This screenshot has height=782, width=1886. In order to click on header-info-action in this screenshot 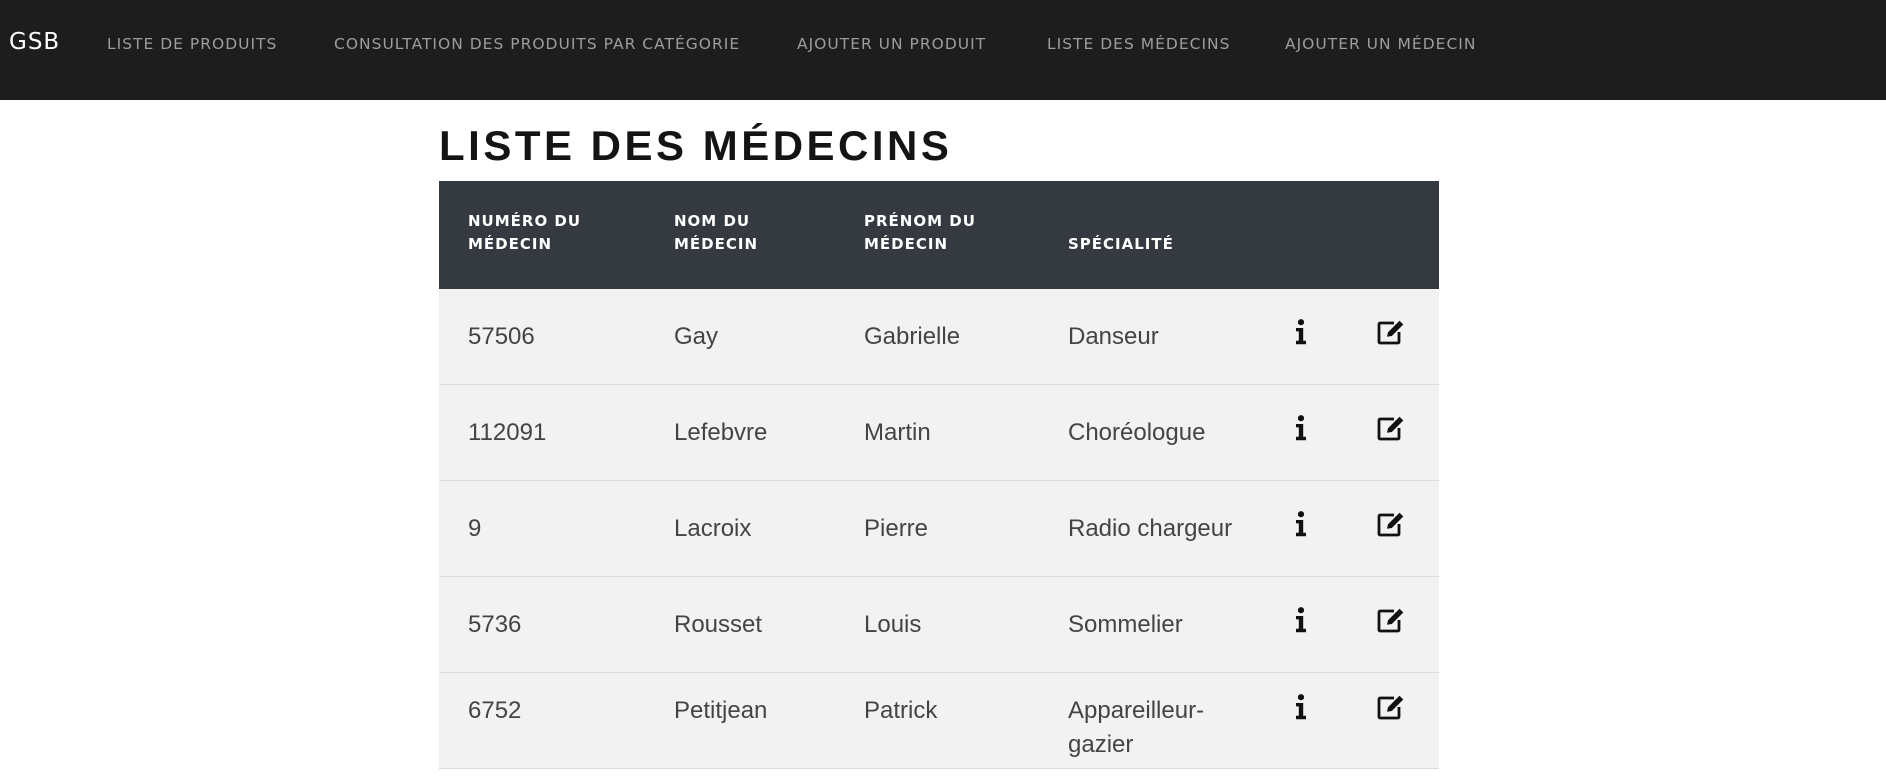, I will do `click(1301, 235)`.